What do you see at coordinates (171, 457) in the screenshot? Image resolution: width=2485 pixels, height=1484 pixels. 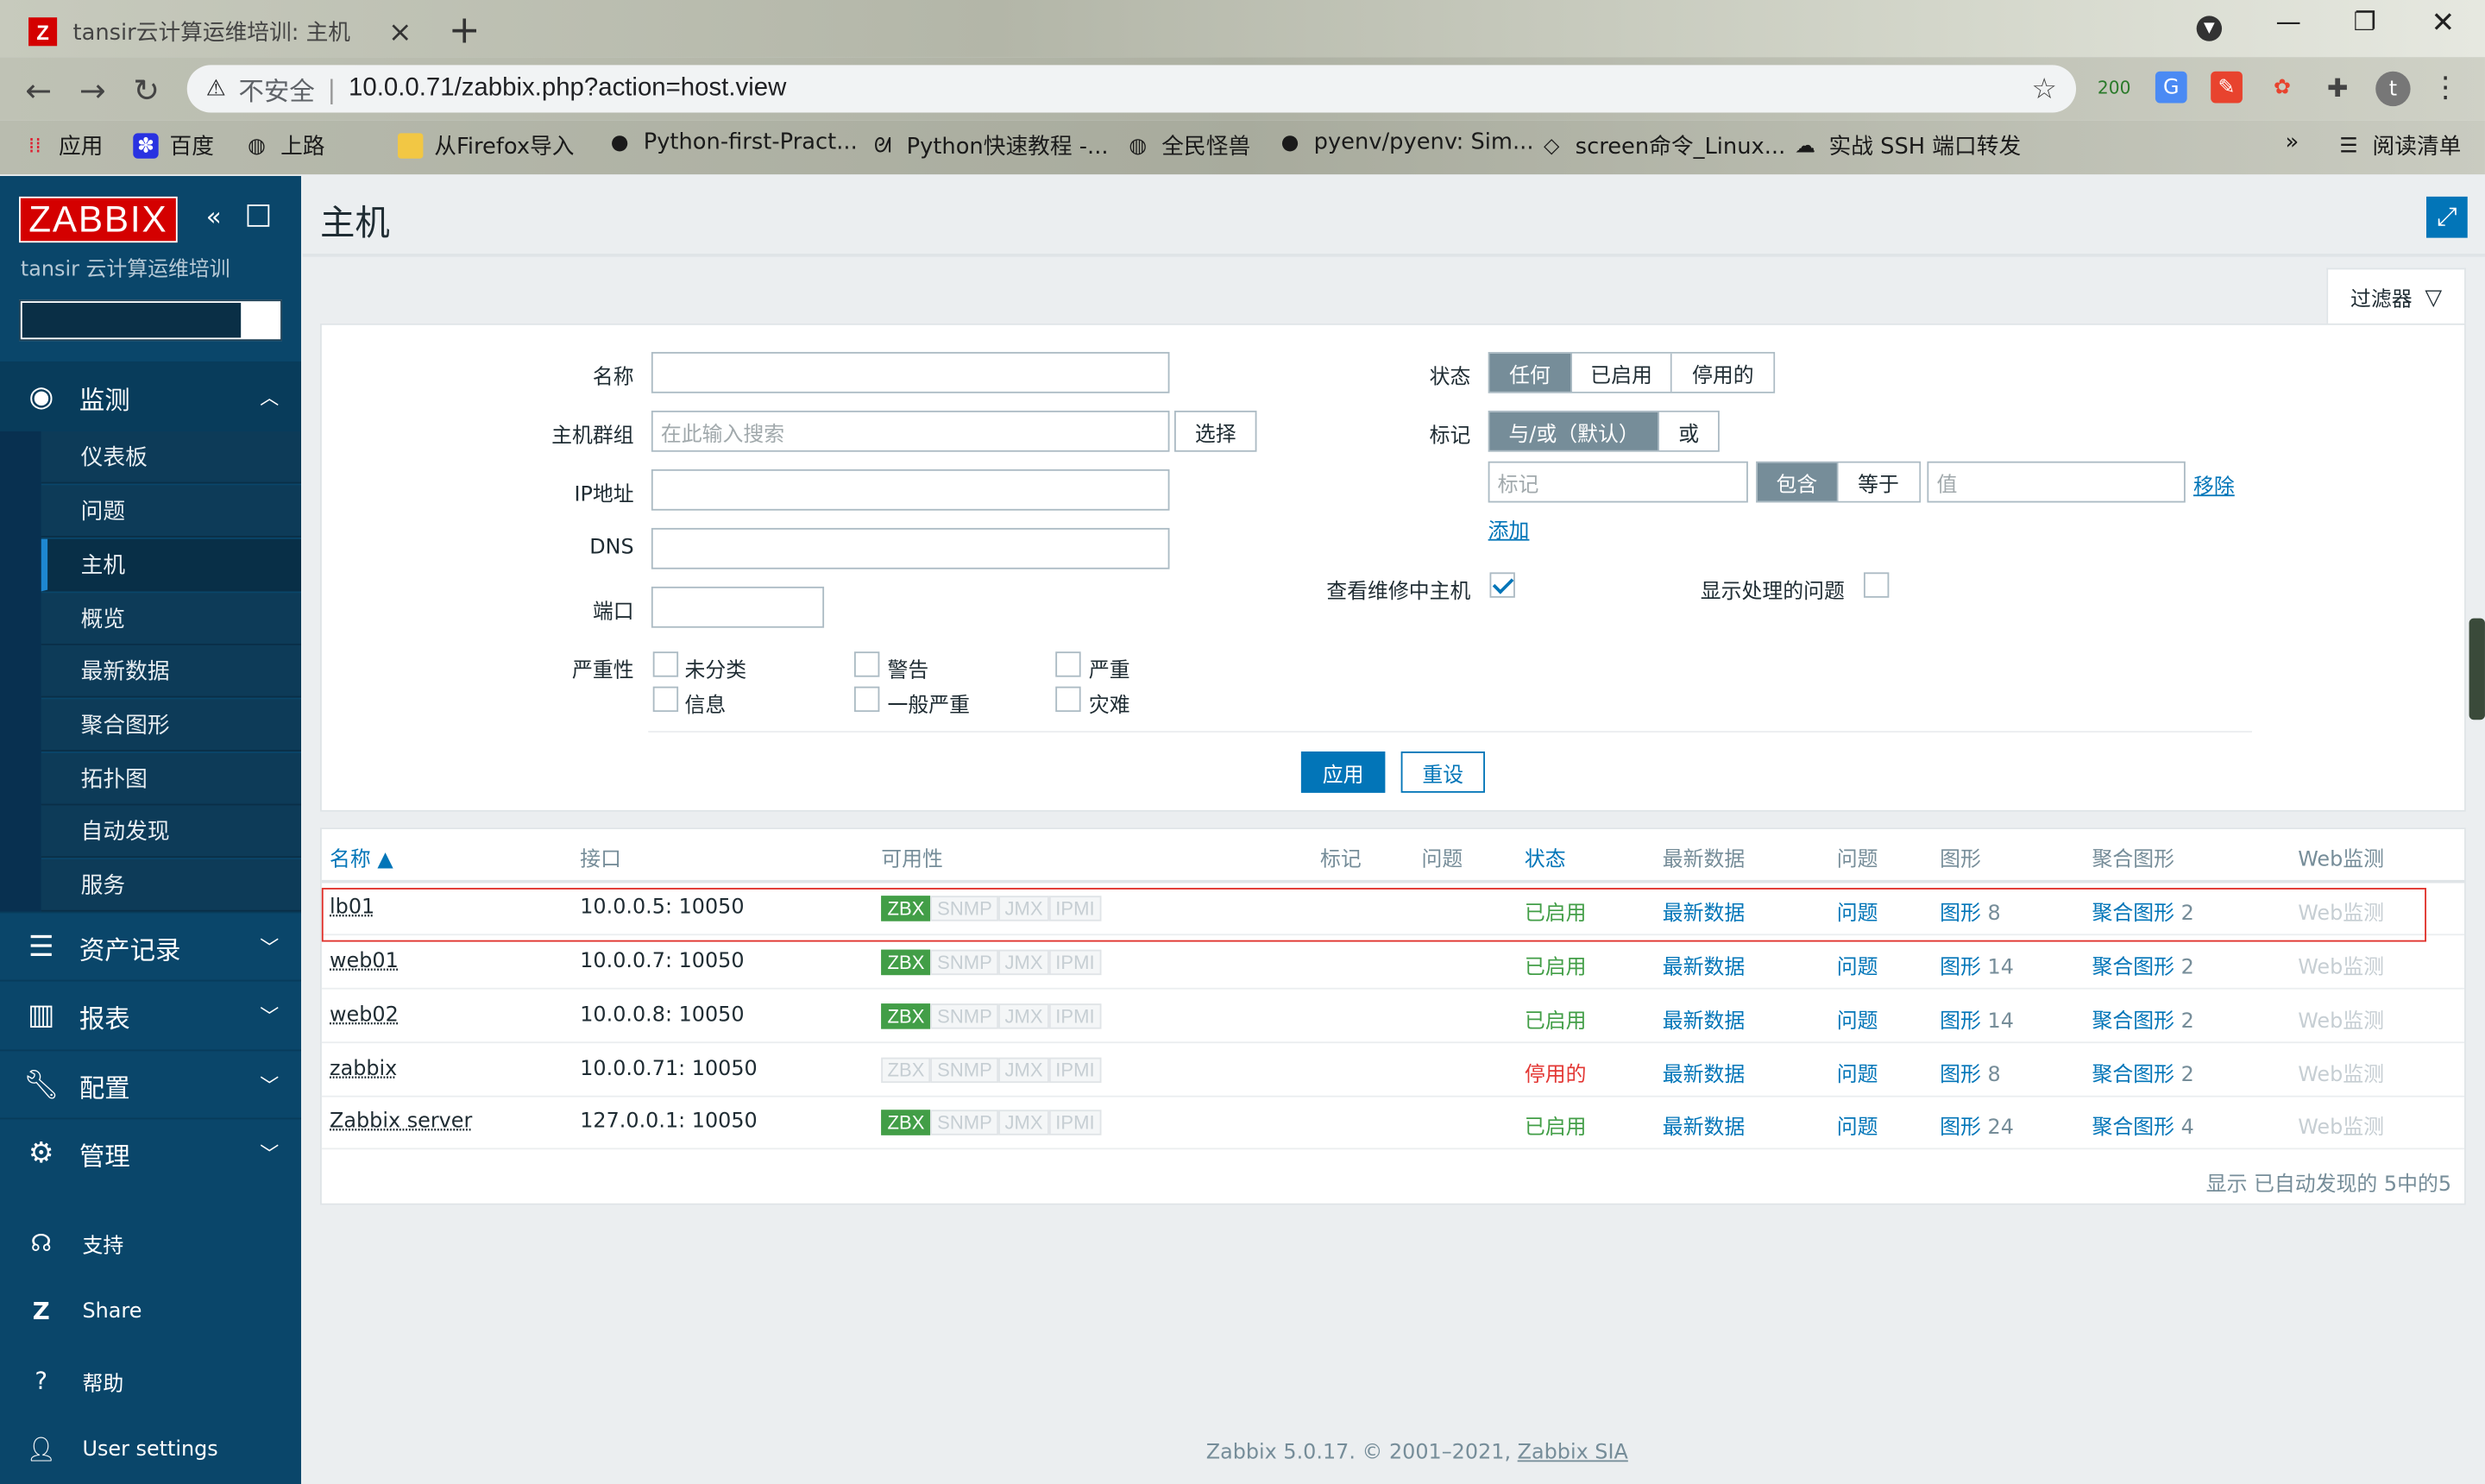 I see `sidebar-item-dashboard: 仪表板` at bounding box center [171, 457].